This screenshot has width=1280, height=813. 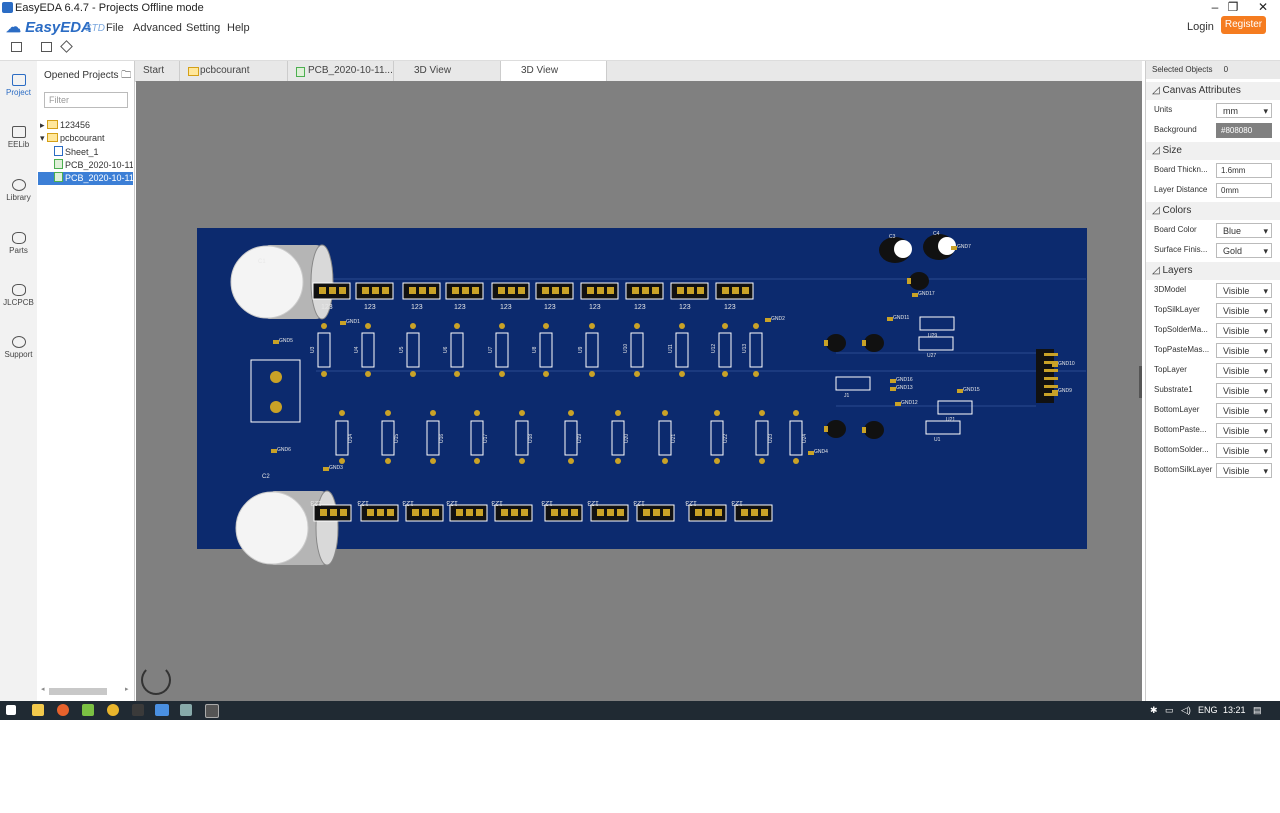 What do you see at coordinates (212, 711) in the screenshot?
I see `terminal-icon` at bounding box center [212, 711].